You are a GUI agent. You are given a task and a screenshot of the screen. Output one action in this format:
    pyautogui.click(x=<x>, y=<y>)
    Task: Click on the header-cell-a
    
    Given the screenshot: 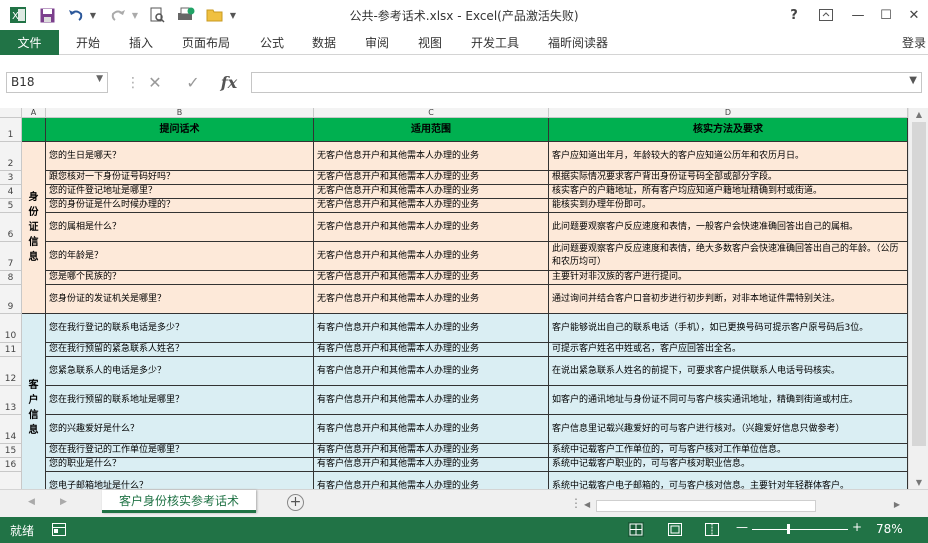 What is the action you would take?
    pyautogui.click(x=34, y=130)
    